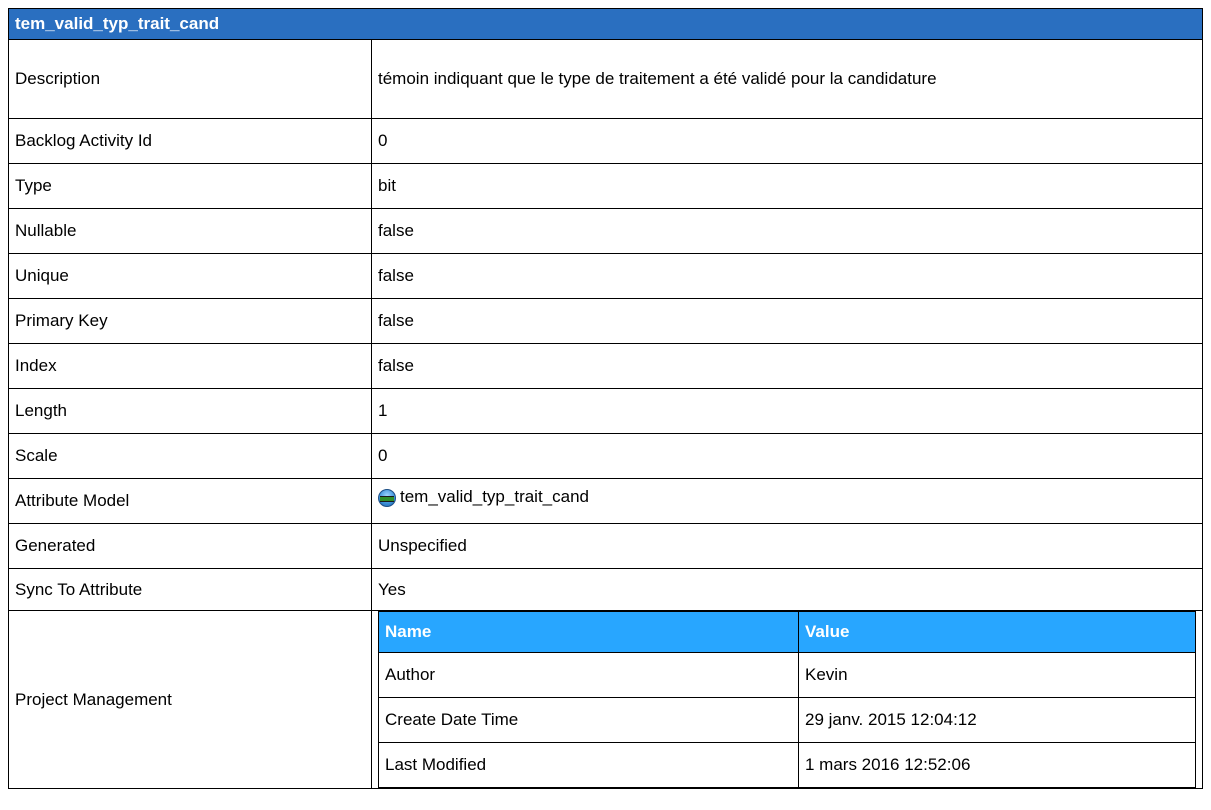  Describe the element at coordinates (190, 186) in the screenshot. I see `property-label: Type` at that location.